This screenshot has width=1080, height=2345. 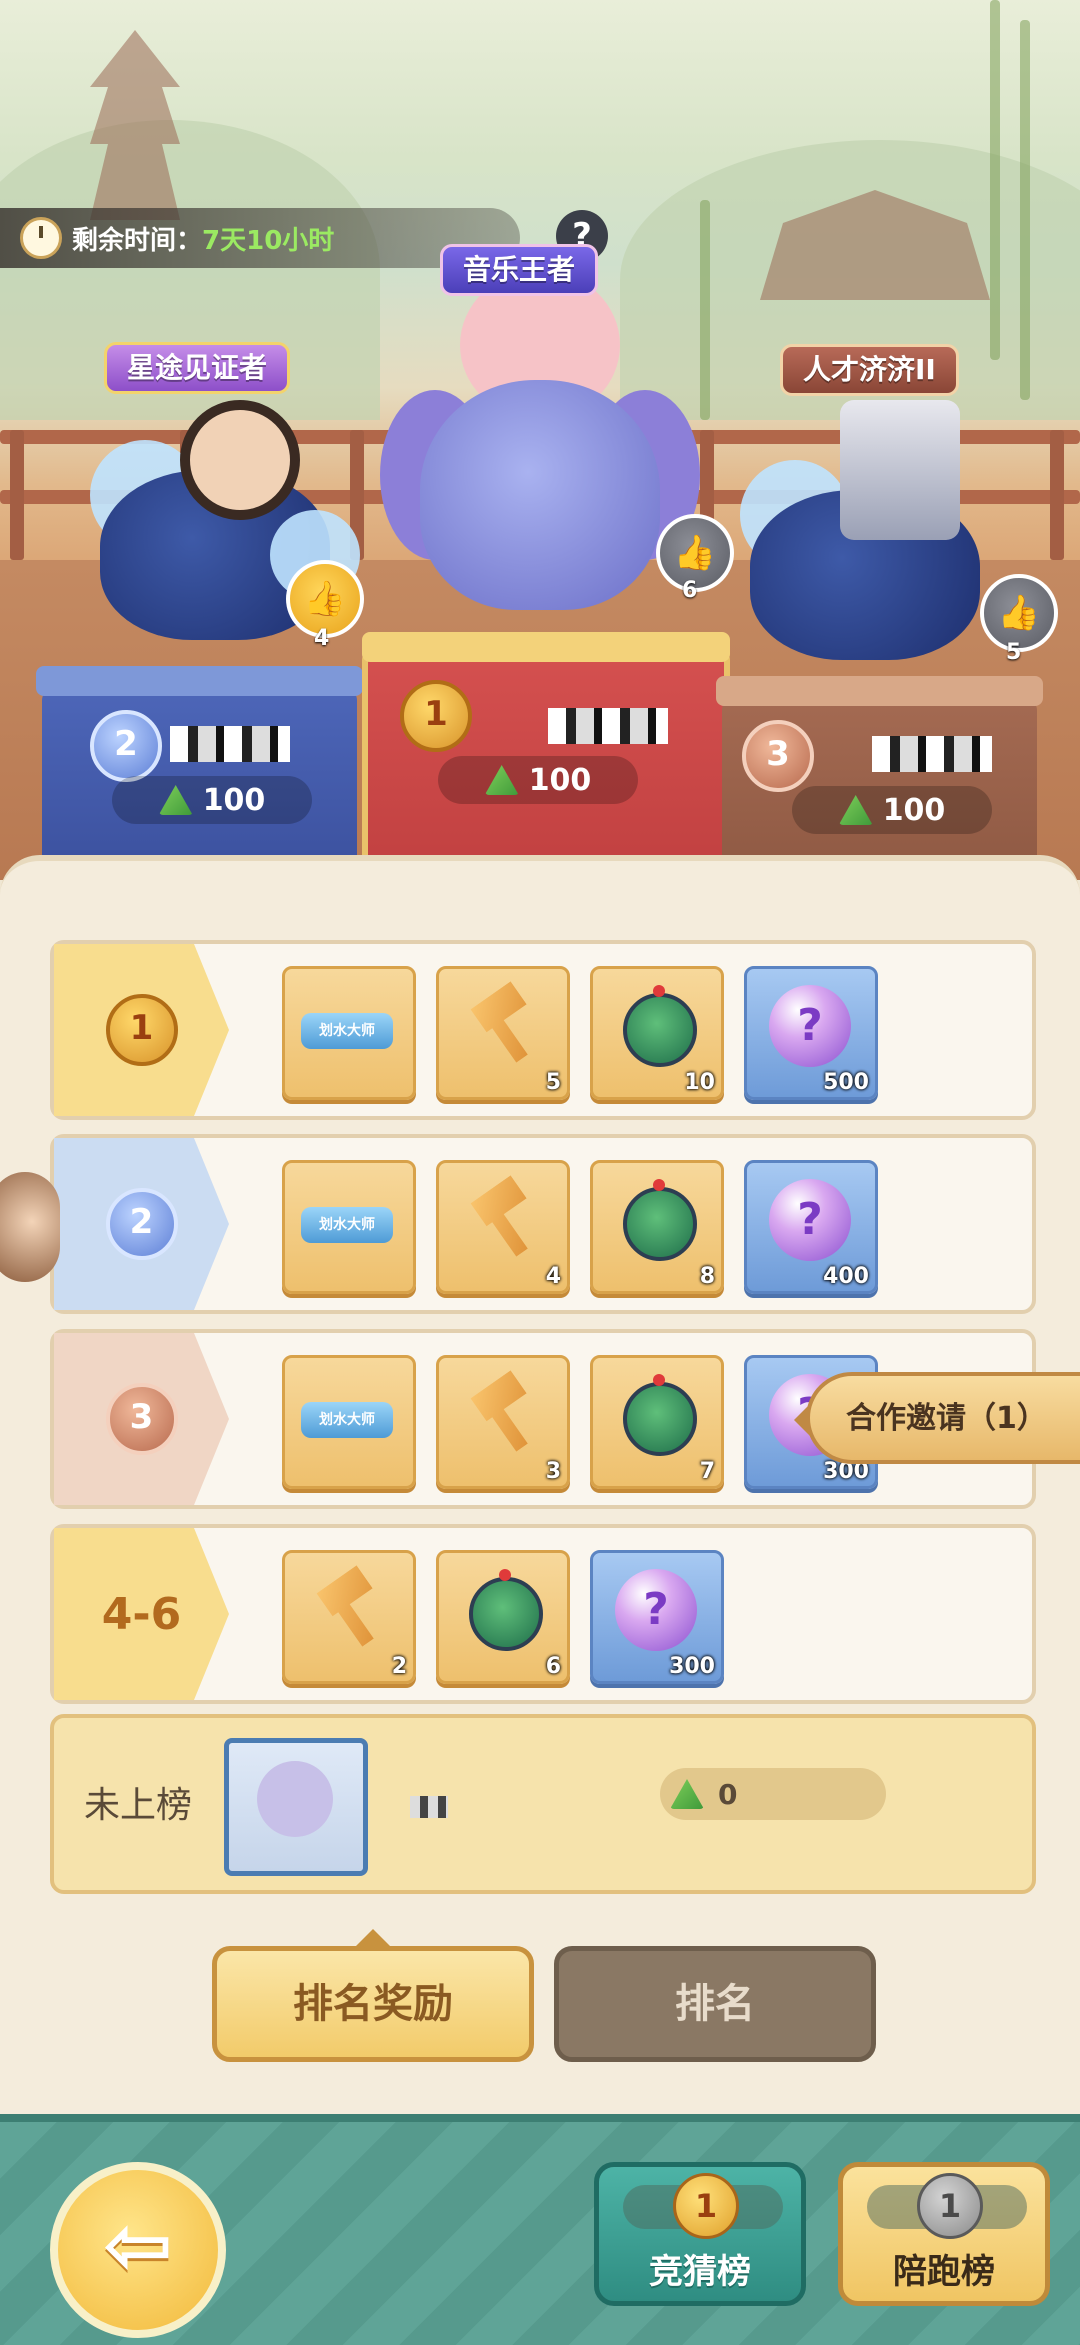 What do you see at coordinates (846, 1276) in the screenshot?
I see `item-quantity: 400` at bounding box center [846, 1276].